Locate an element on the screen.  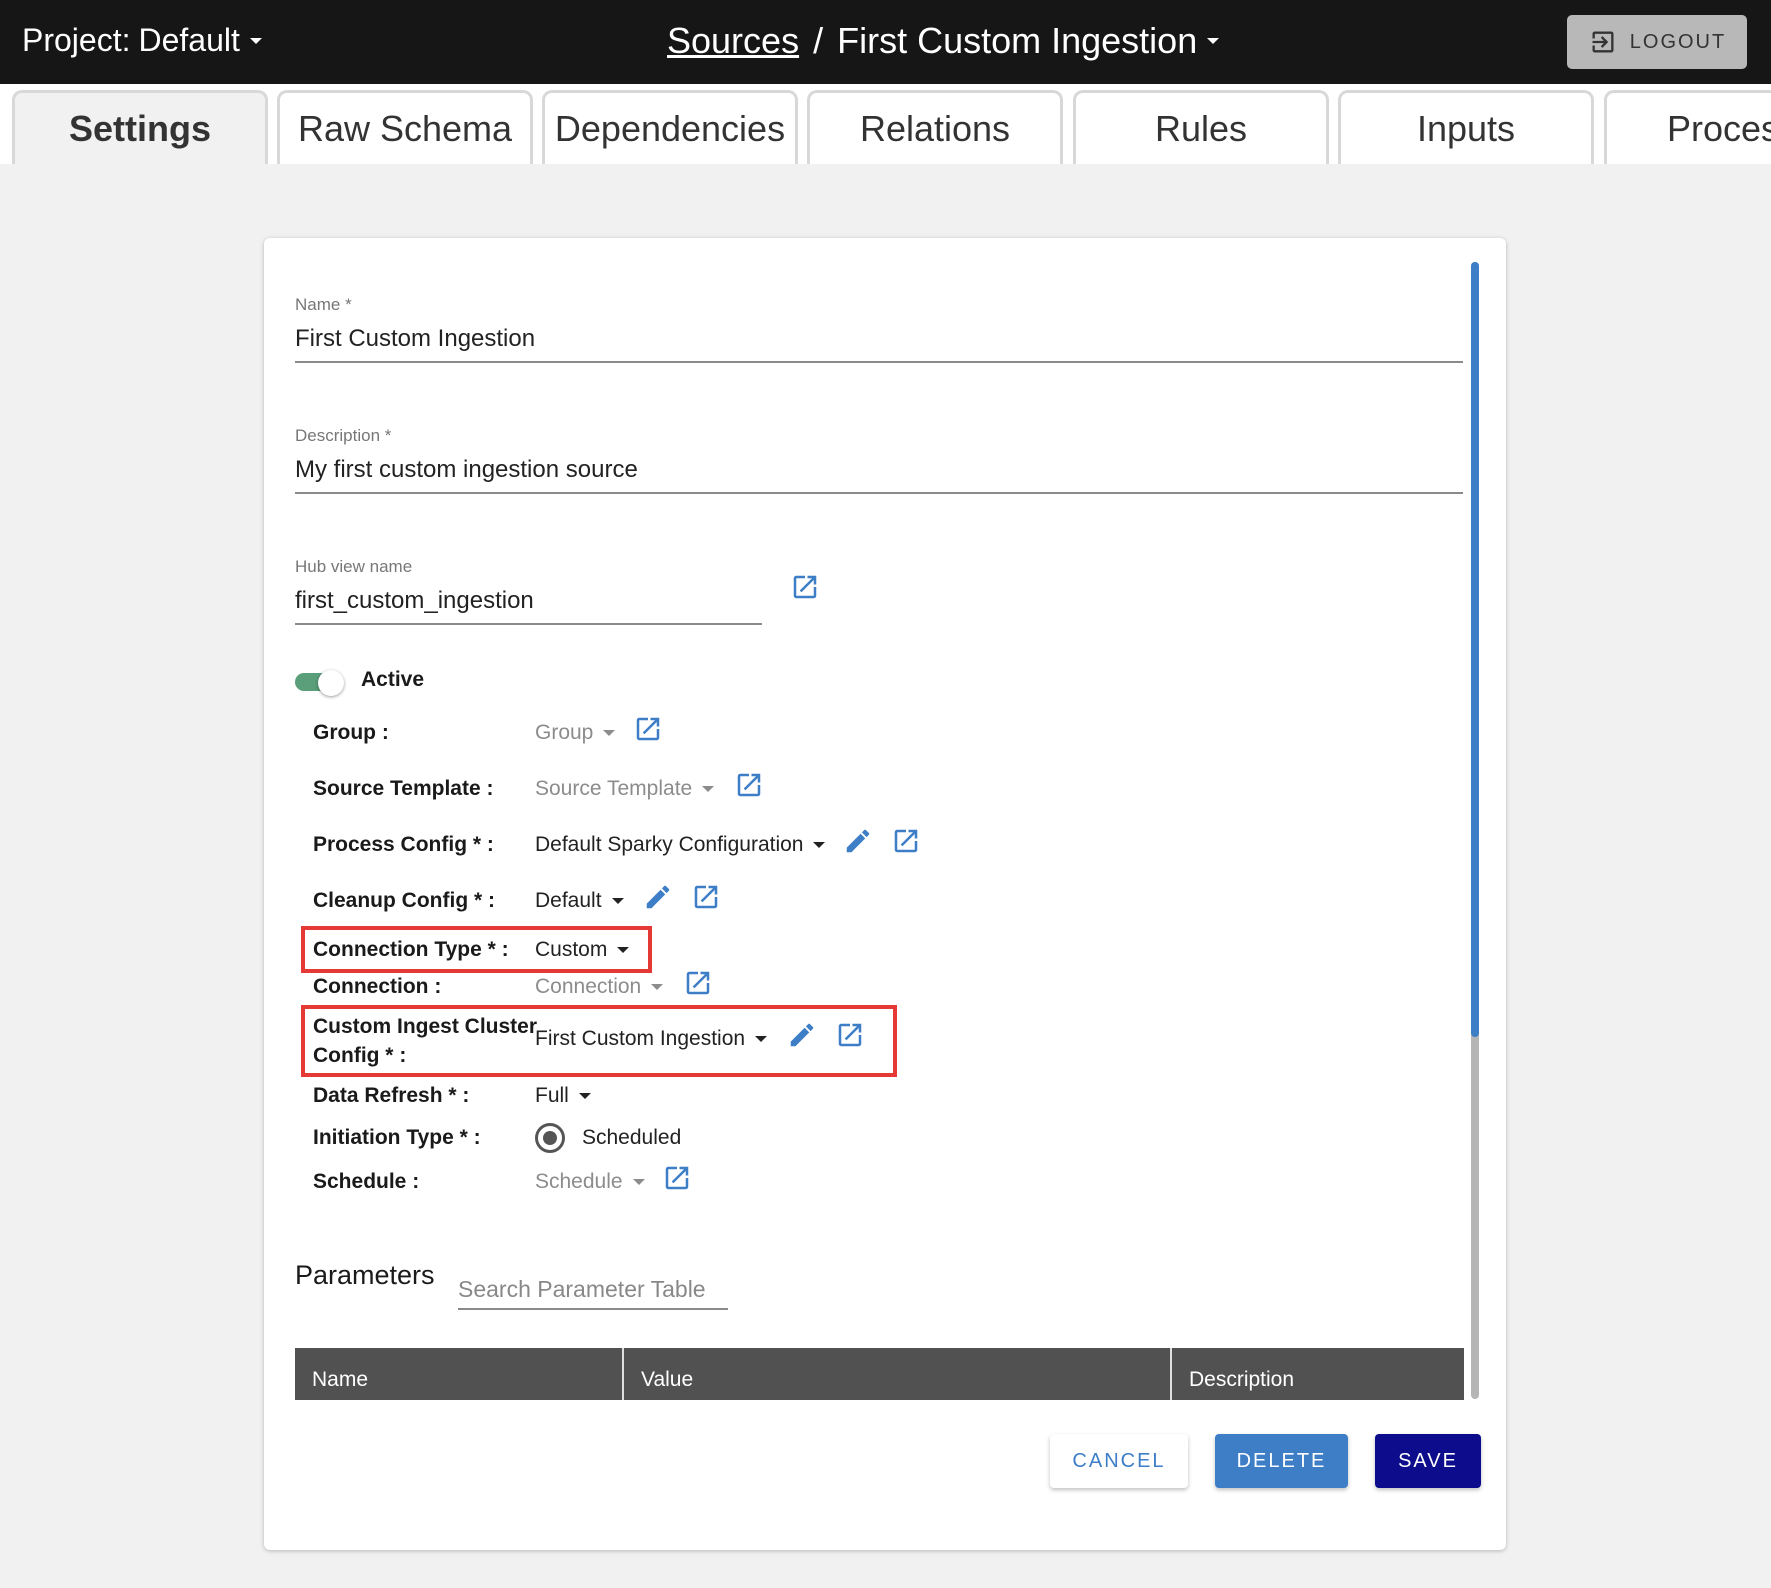
tab-raw-schema: Raw Schema is located at coordinates (405, 127).